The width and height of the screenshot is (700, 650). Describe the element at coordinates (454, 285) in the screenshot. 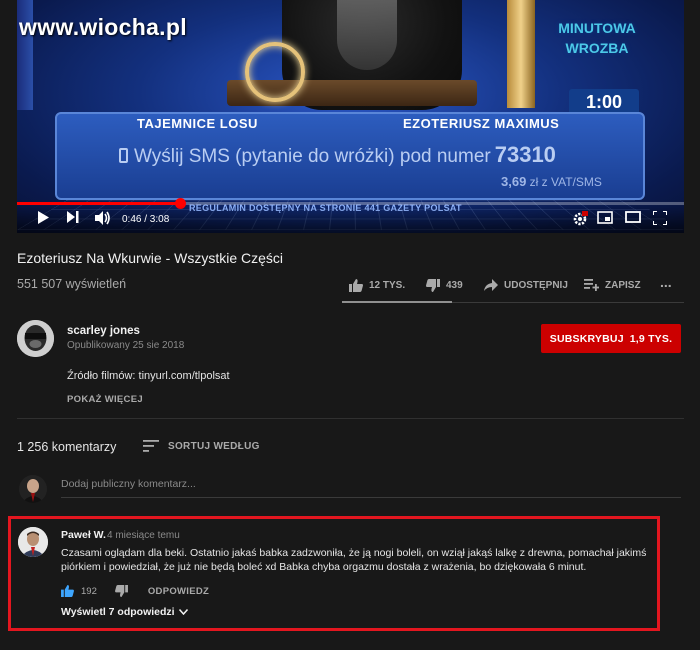

I see `dislike-count: 439` at that location.